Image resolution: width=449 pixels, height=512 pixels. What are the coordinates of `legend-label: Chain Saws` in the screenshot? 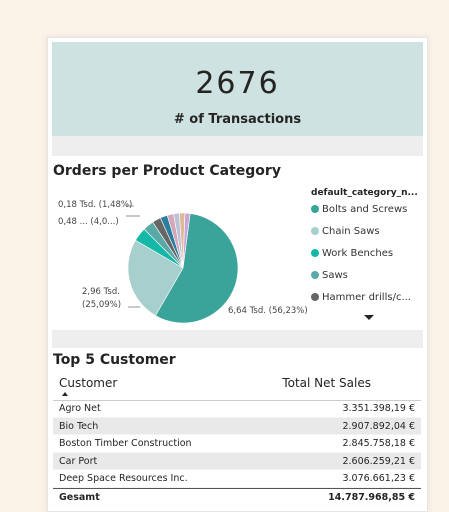 It's located at (351, 231).